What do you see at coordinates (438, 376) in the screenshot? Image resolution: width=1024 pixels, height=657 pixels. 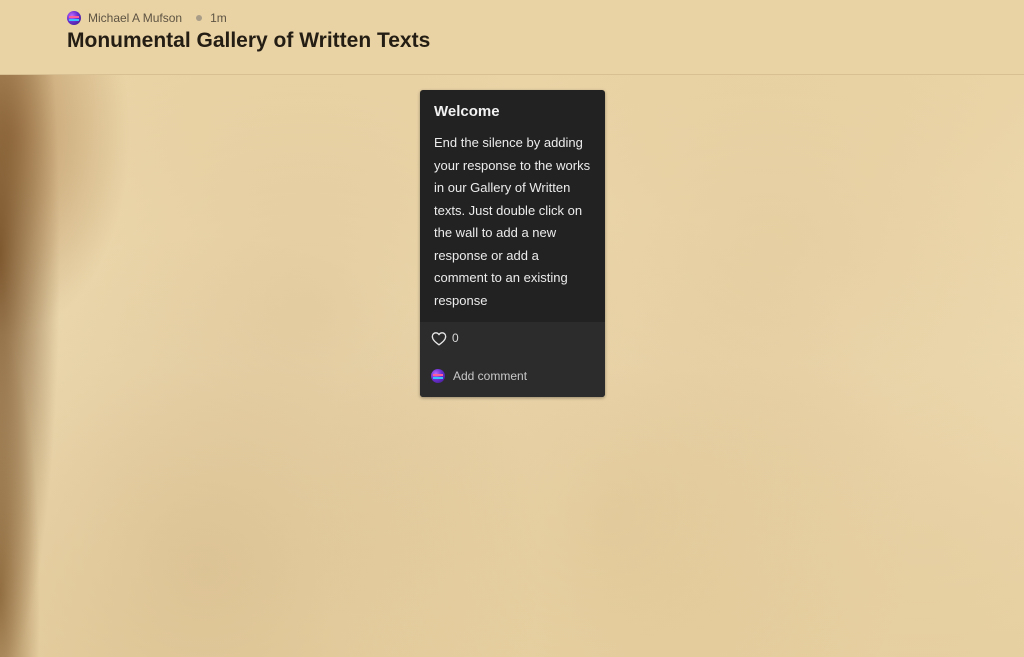 I see `commenter-avatar-icon` at bounding box center [438, 376].